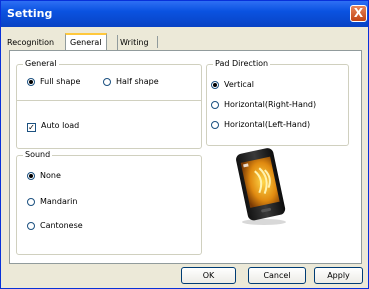 The image size is (369, 289). I want to click on horizontal-right-label: Horizontal(Right-Hand), so click(270, 104).